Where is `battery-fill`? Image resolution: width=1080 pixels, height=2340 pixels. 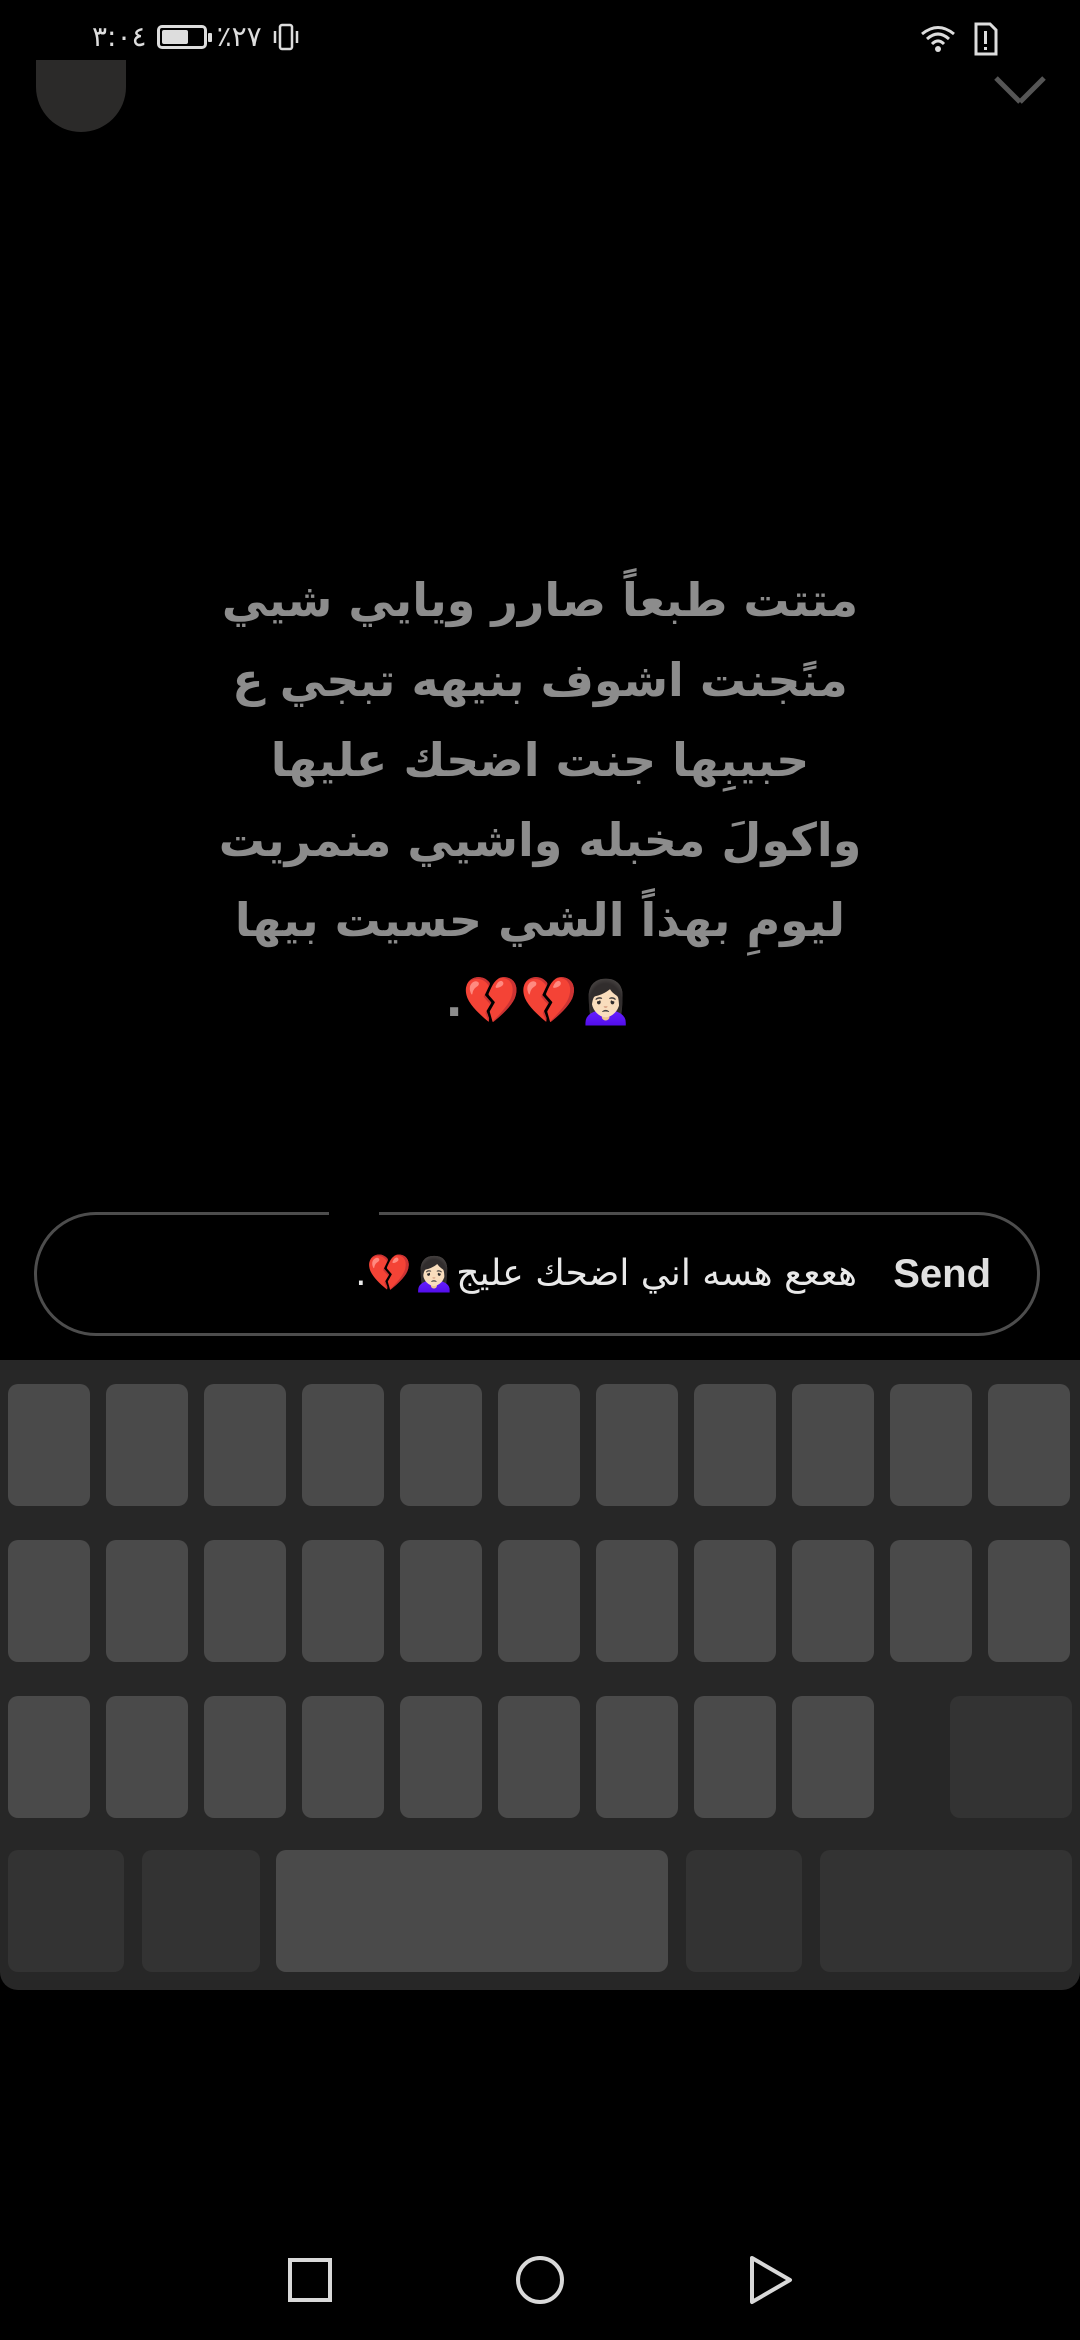
battery-fill is located at coordinates (174, 36).